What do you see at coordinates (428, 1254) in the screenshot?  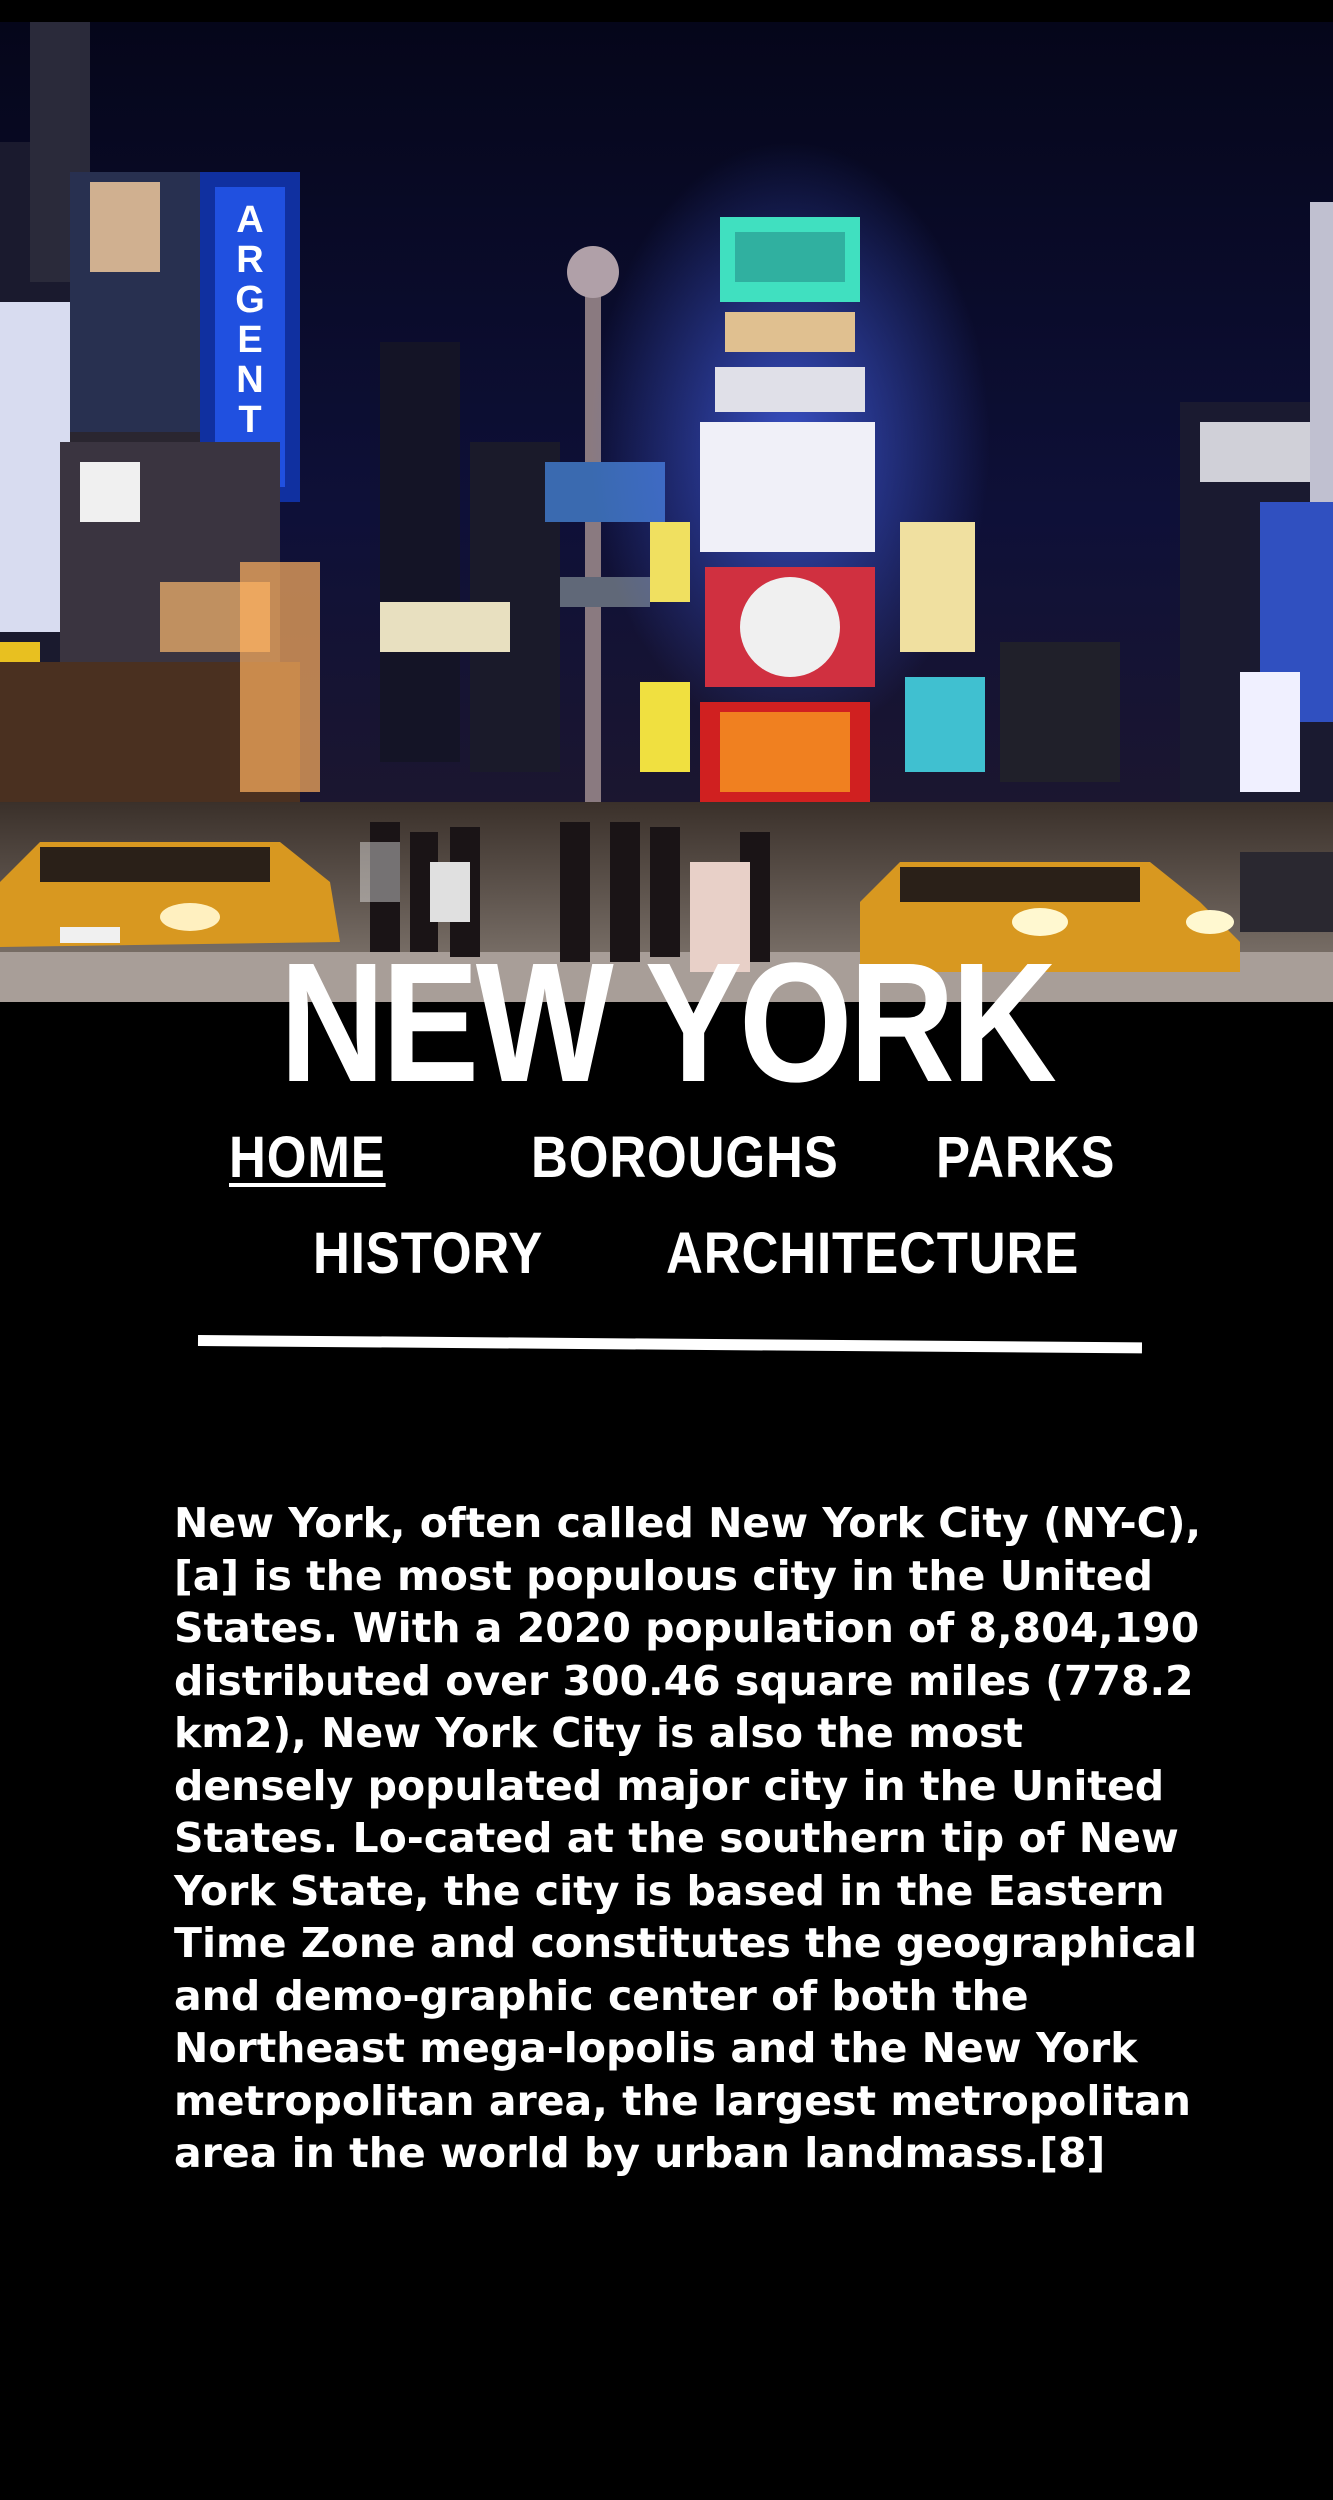 I see `nav-item-history: HISTORY` at bounding box center [428, 1254].